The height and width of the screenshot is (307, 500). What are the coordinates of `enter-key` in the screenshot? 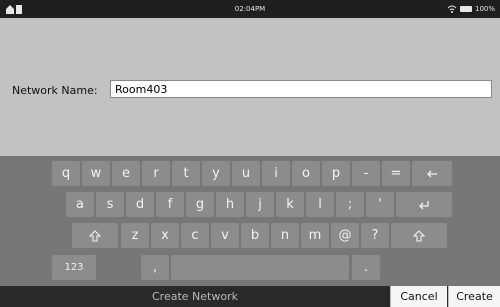 It's located at (424, 204).